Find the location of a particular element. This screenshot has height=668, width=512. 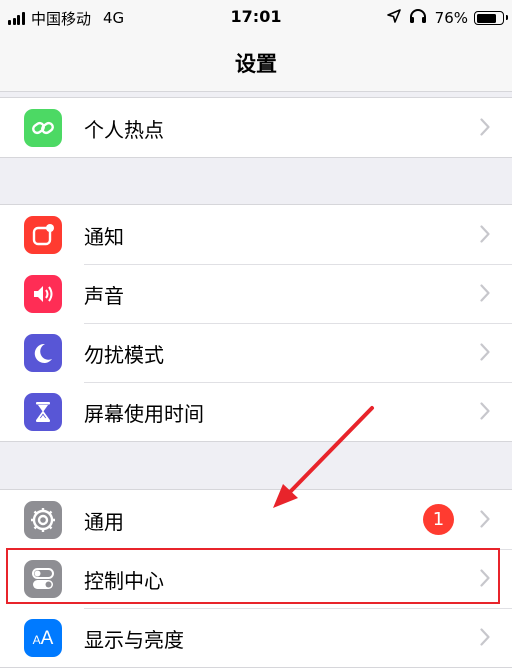

settings-row-display-brightness: AA 显示与亮度 is located at coordinates (256, 637).